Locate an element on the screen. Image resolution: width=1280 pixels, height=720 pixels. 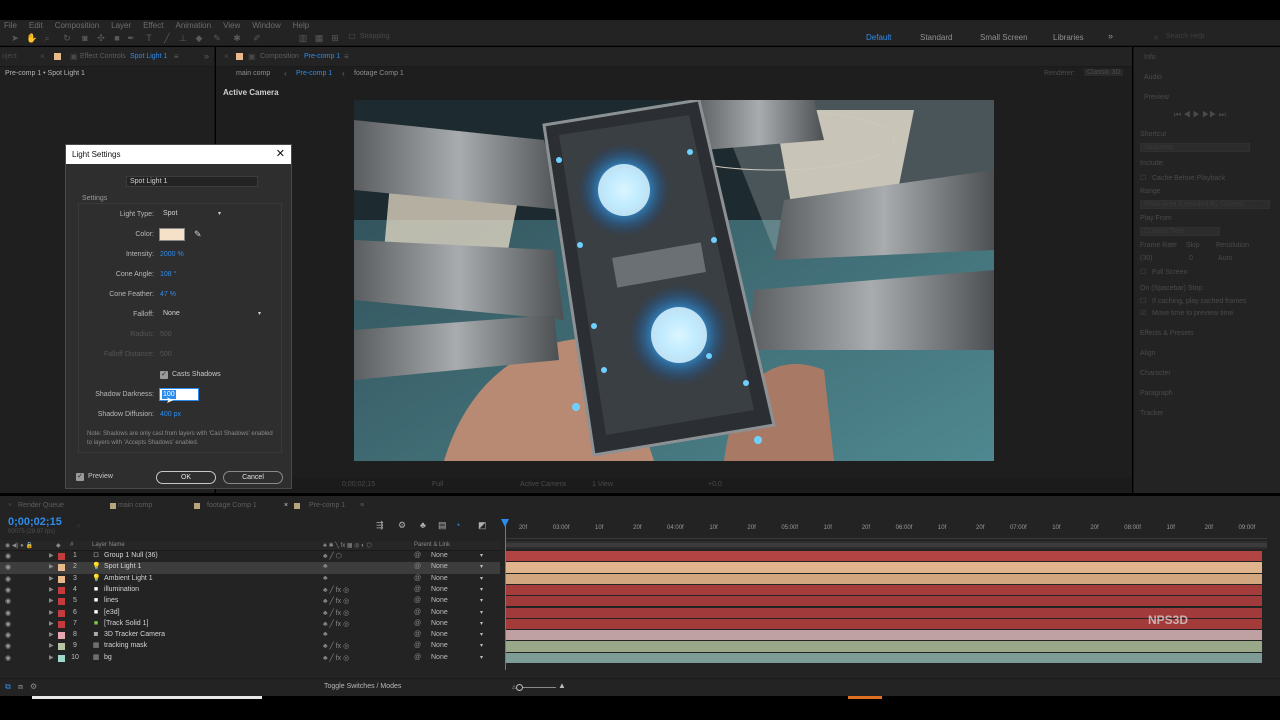
frame-blending-icon: ▤ is located at coordinates (442, 525).